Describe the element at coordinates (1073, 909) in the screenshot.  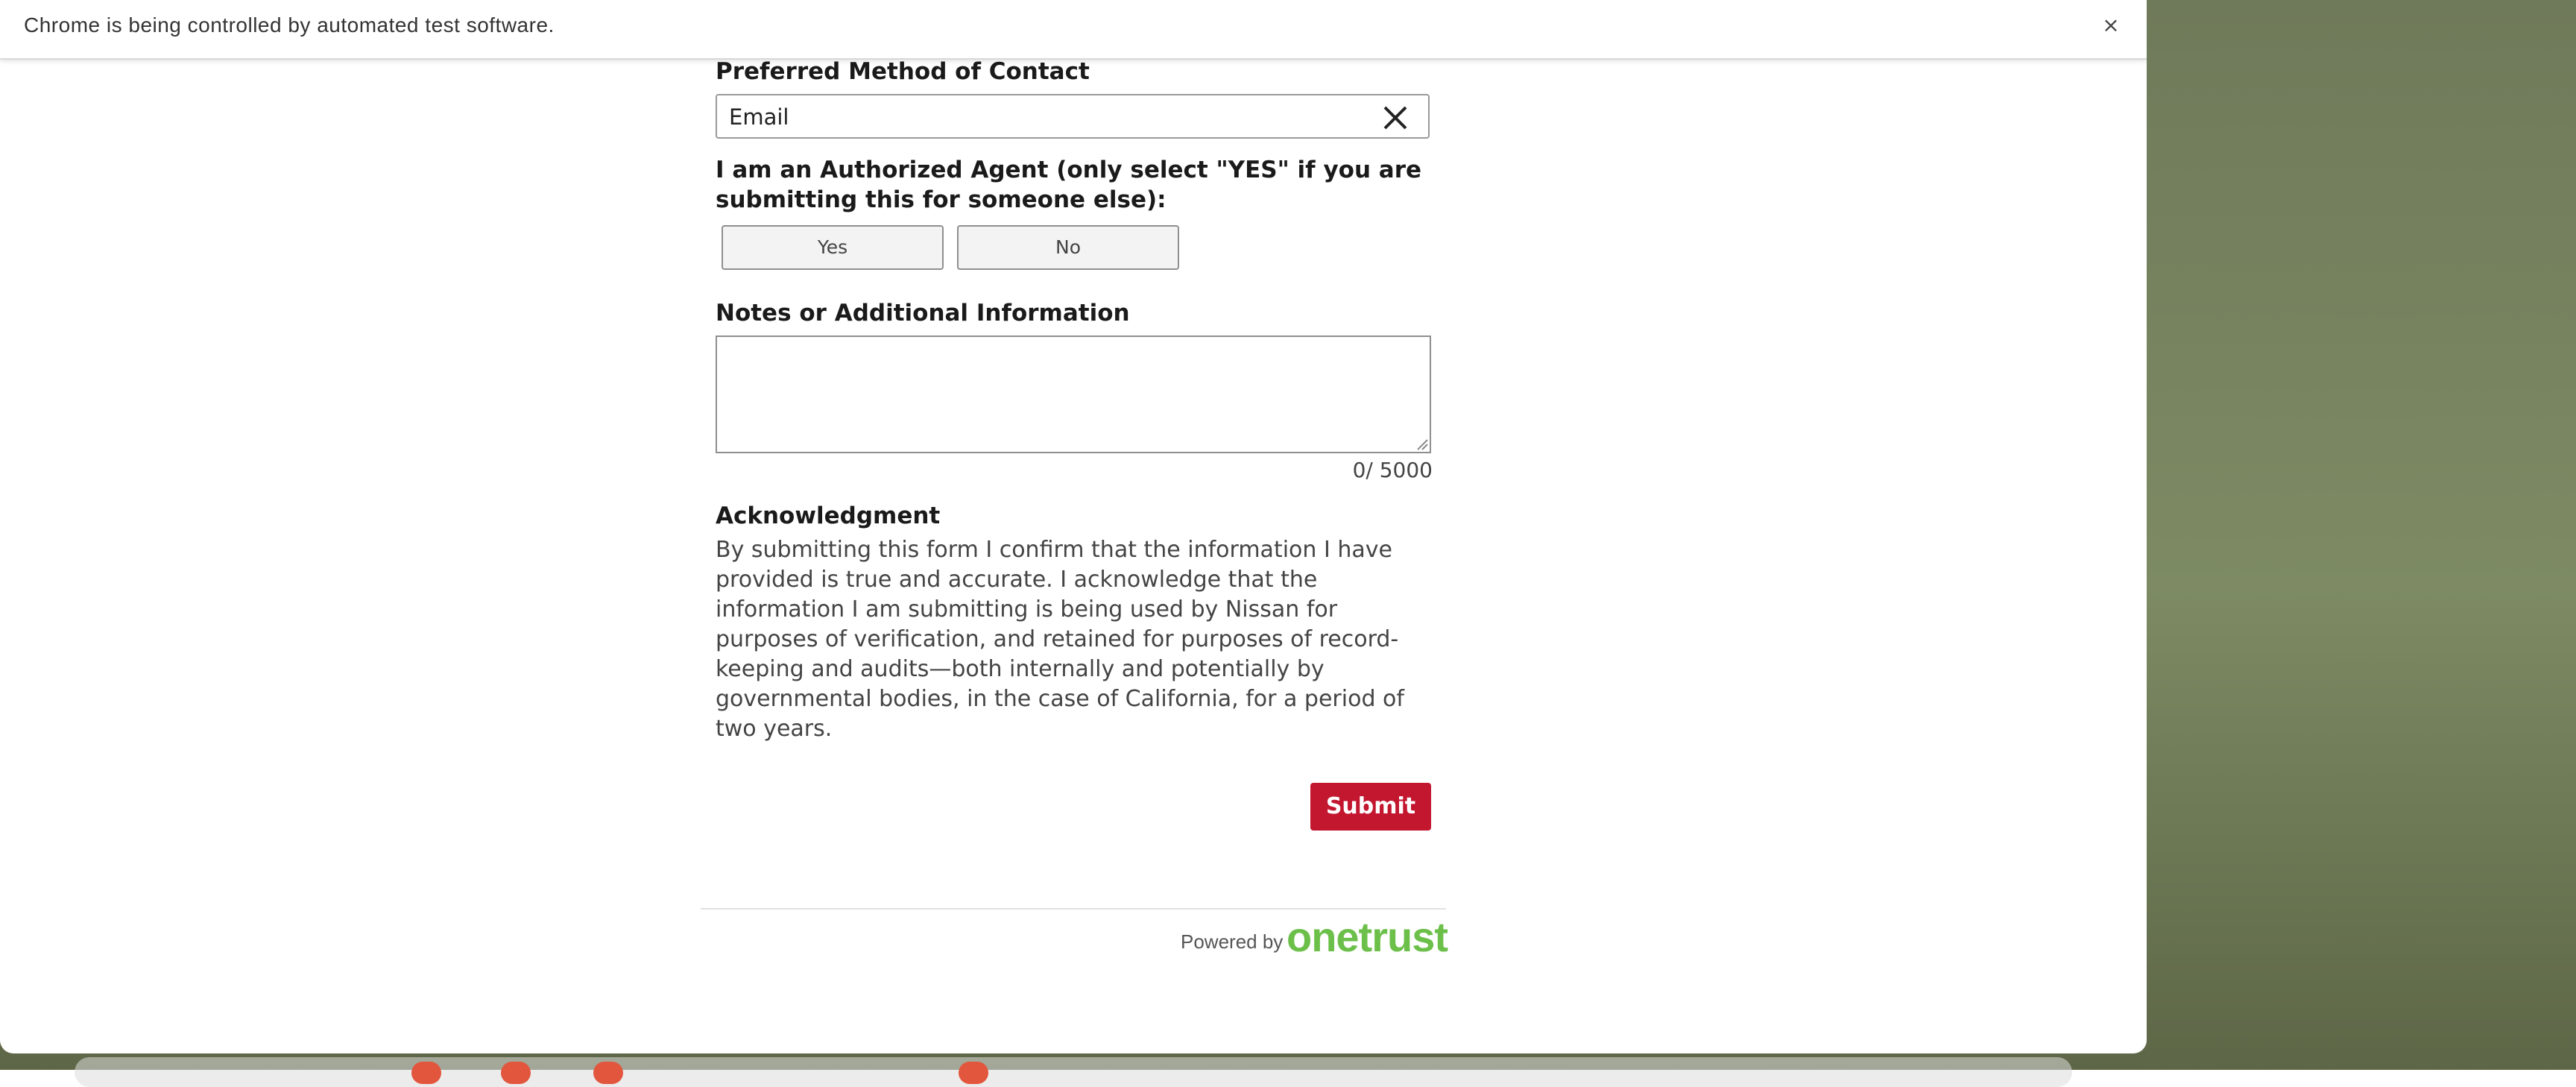
I see `footer-divider` at that location.